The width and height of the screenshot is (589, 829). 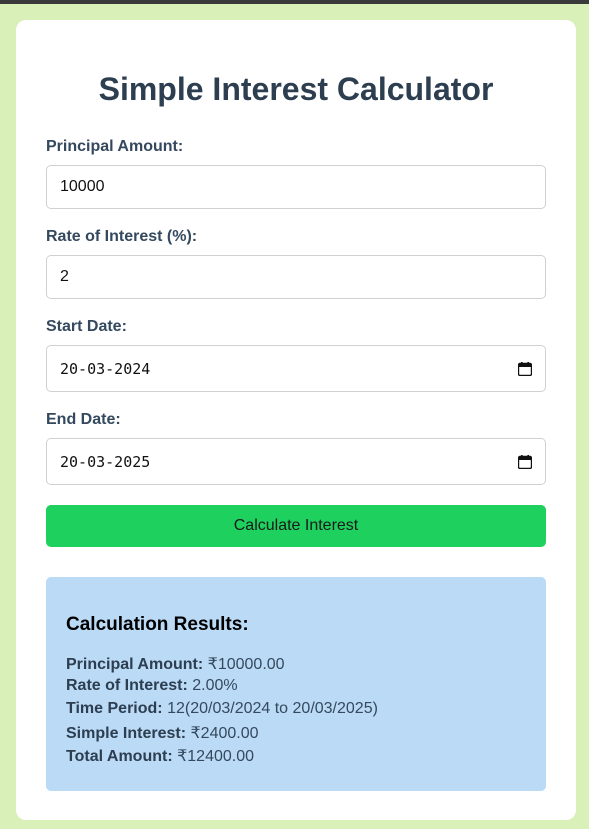 I want to click on results-title: Calculation Results:, so click(x=157, y=624).